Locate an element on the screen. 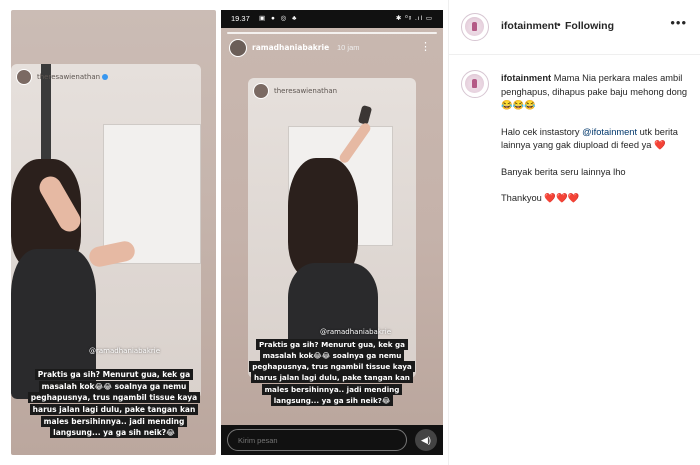  signal-battery-icons: ✱ ⁰ᵍ .ıl ▭ is located at coordinates (414, 18).